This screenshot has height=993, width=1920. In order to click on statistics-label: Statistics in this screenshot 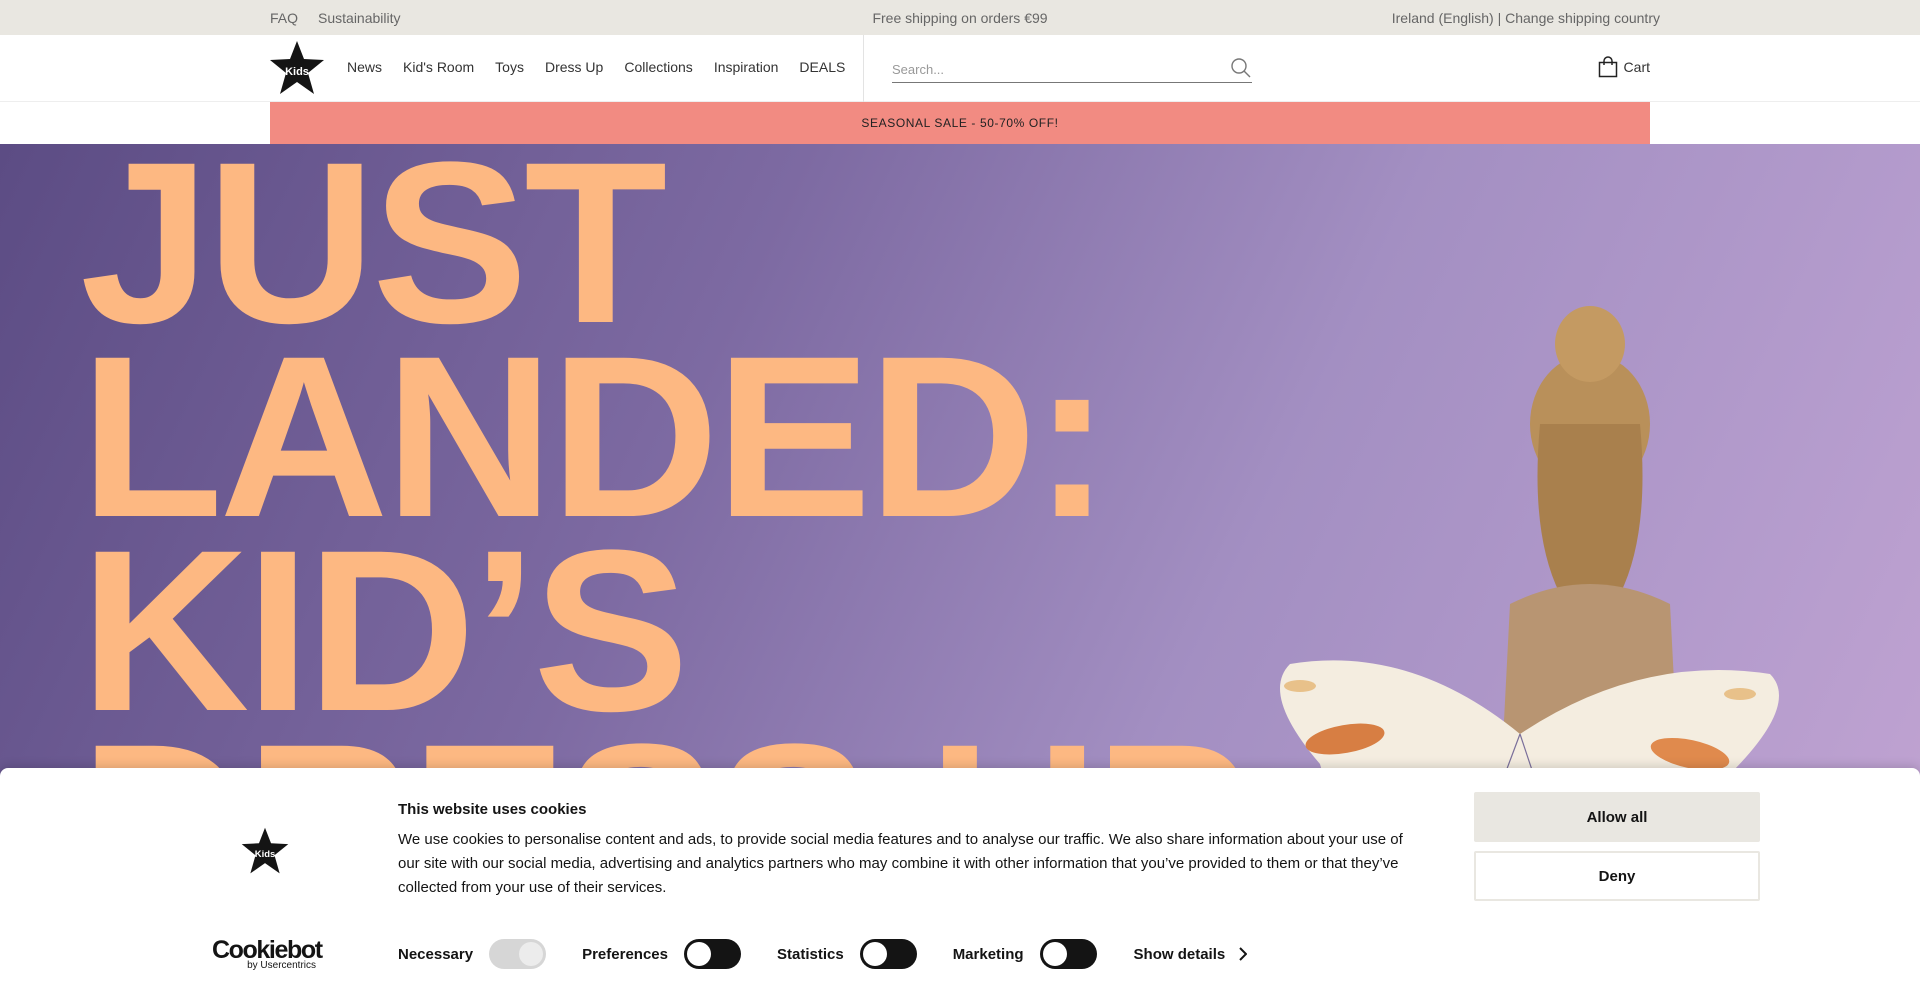, I will do `click(810, 954)`.